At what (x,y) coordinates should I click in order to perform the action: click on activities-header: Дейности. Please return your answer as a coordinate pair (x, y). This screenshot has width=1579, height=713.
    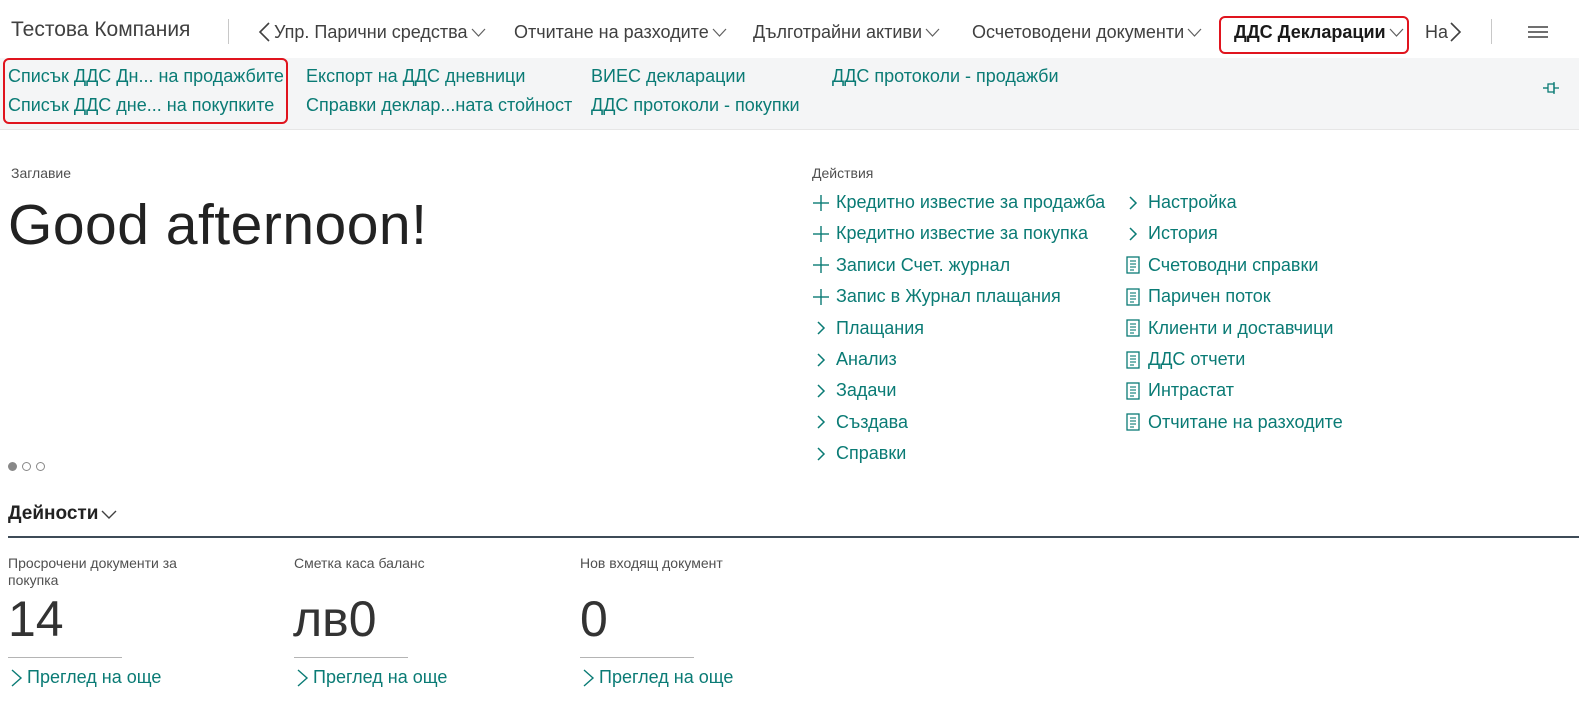
    Looking at the image, I should click on (62, 514).